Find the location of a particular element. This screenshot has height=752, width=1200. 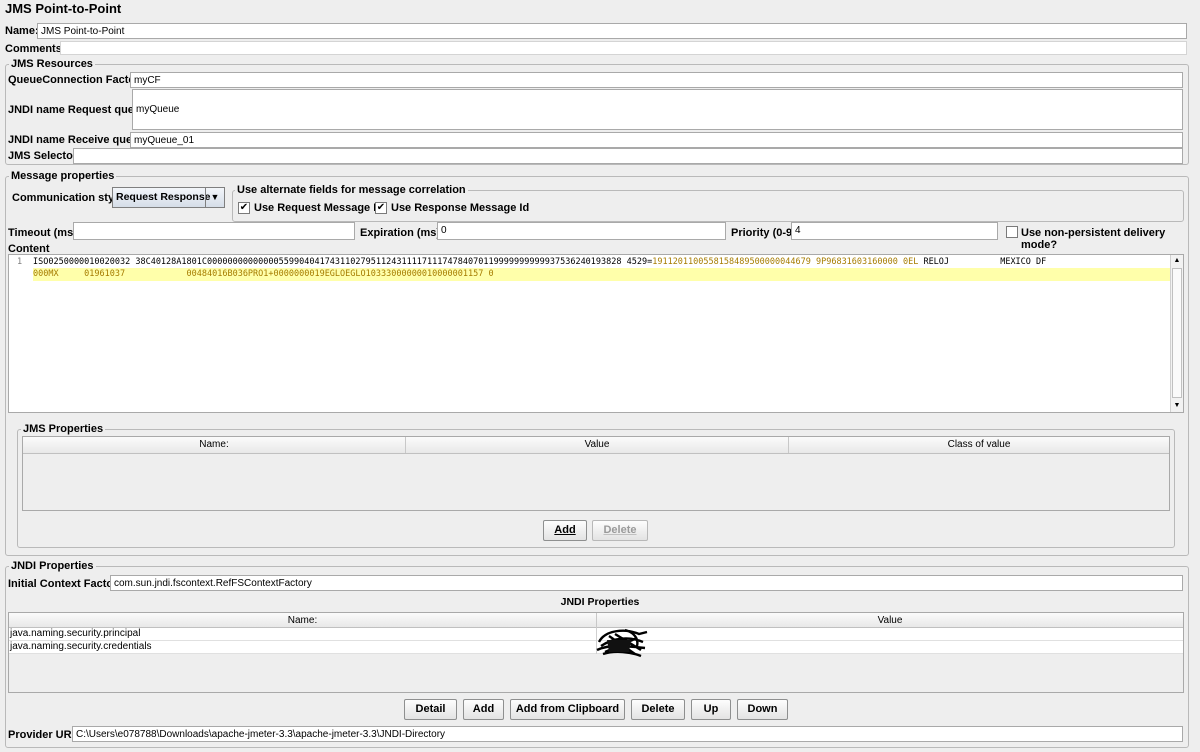

chevron-down-icon: ▼ is located at coordinates (214, 197).